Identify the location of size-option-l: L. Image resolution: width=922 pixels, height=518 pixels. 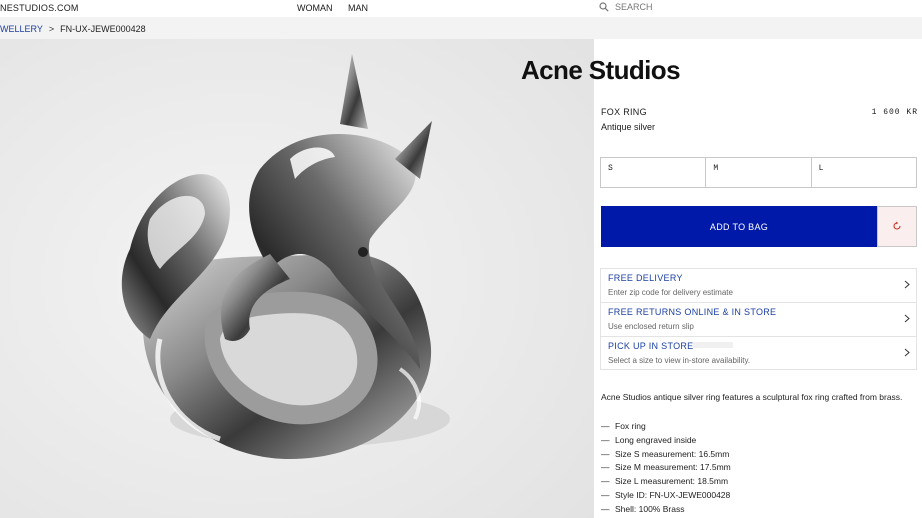
(864, 172).